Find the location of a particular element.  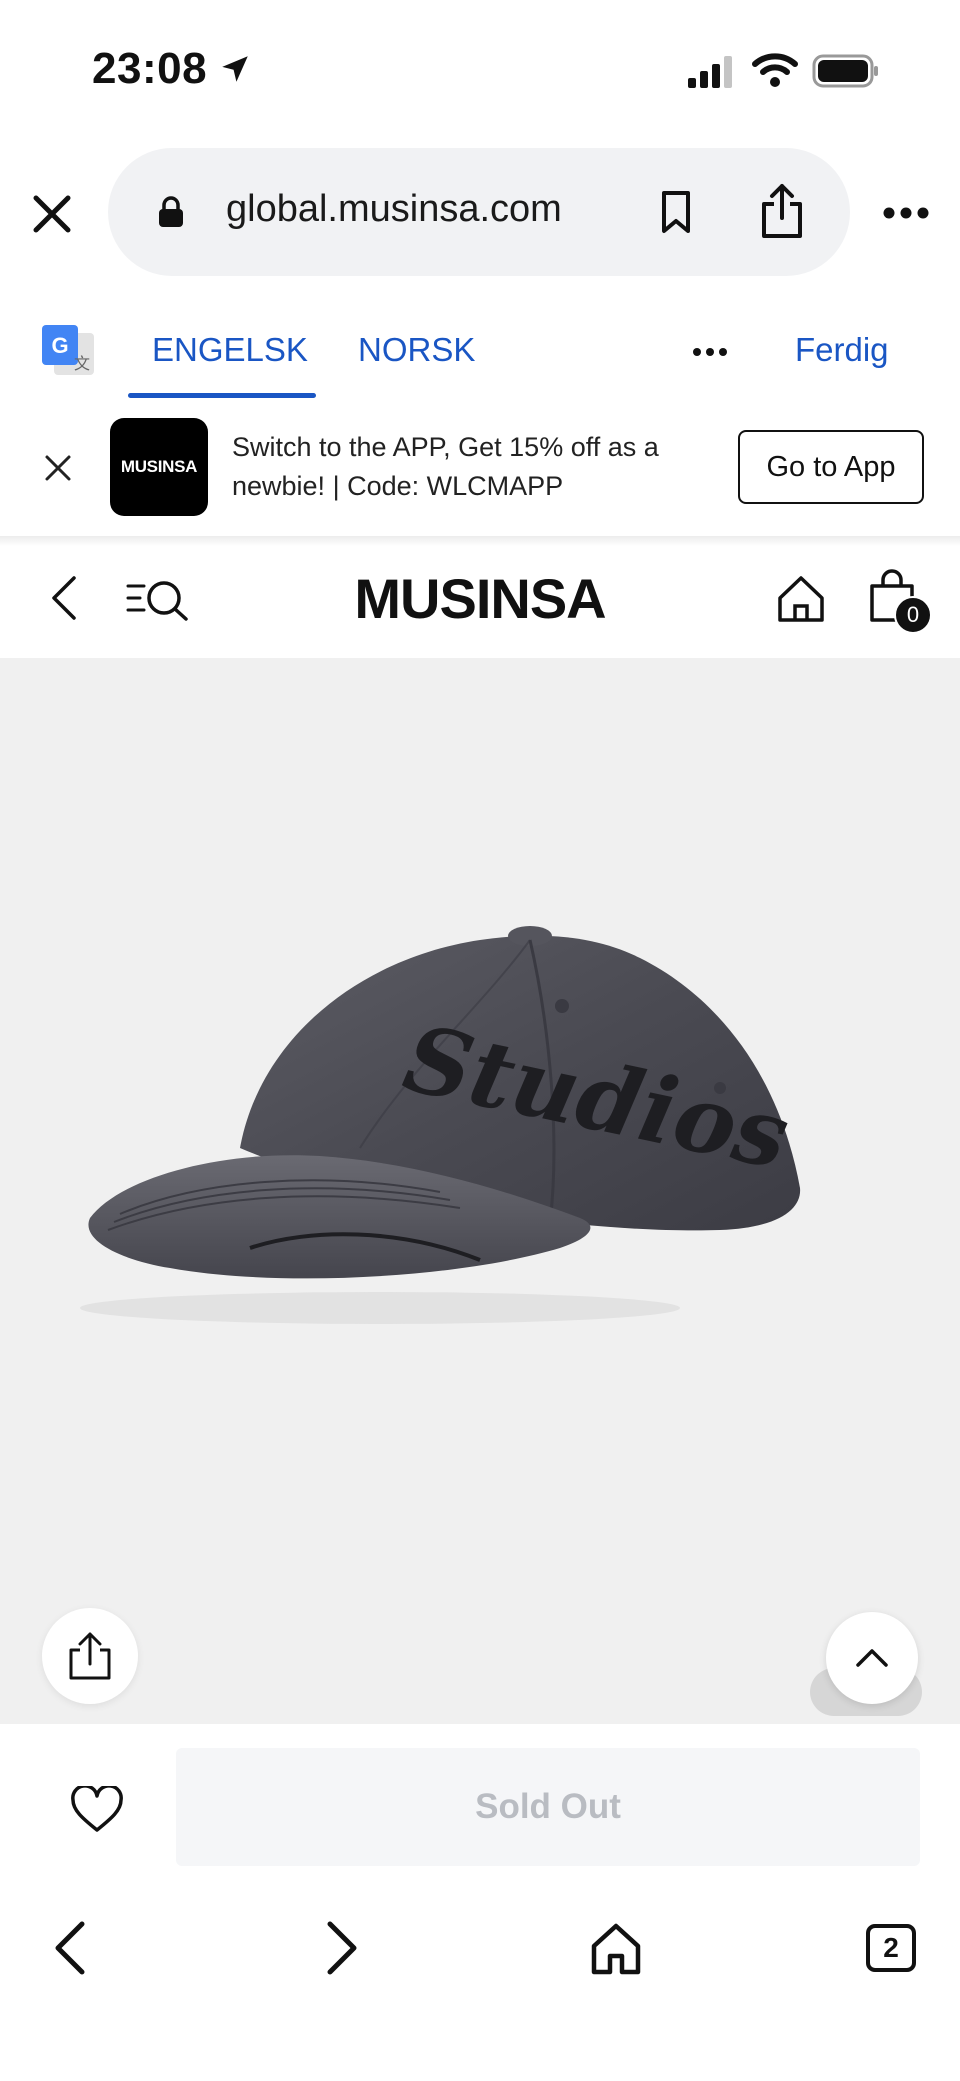

svg-text: 文 is located at coordinates (82, 363).